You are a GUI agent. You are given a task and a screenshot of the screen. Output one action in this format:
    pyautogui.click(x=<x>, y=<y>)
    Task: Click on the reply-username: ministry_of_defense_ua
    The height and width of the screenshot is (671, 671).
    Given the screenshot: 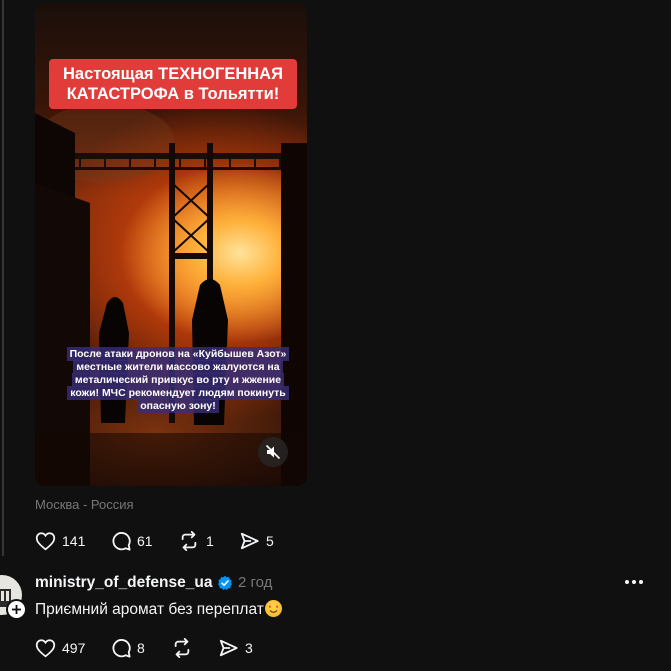 What is the action you would take?
    pyautogui.click(x=123, y=583)
    